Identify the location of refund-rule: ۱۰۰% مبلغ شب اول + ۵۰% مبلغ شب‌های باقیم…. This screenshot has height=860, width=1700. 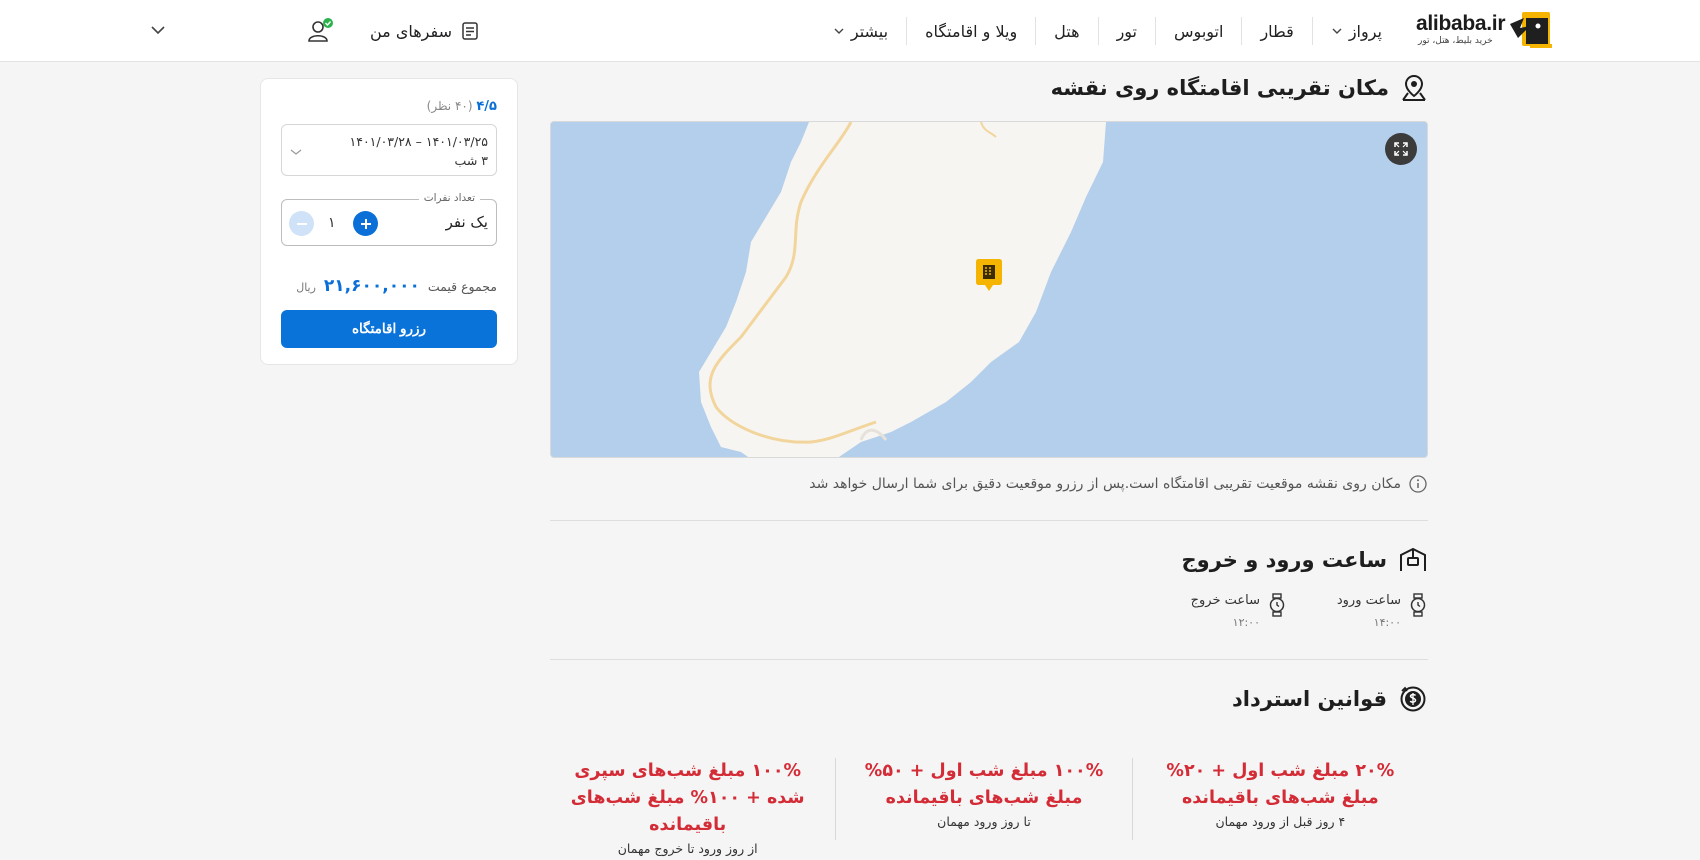
(983, 799).